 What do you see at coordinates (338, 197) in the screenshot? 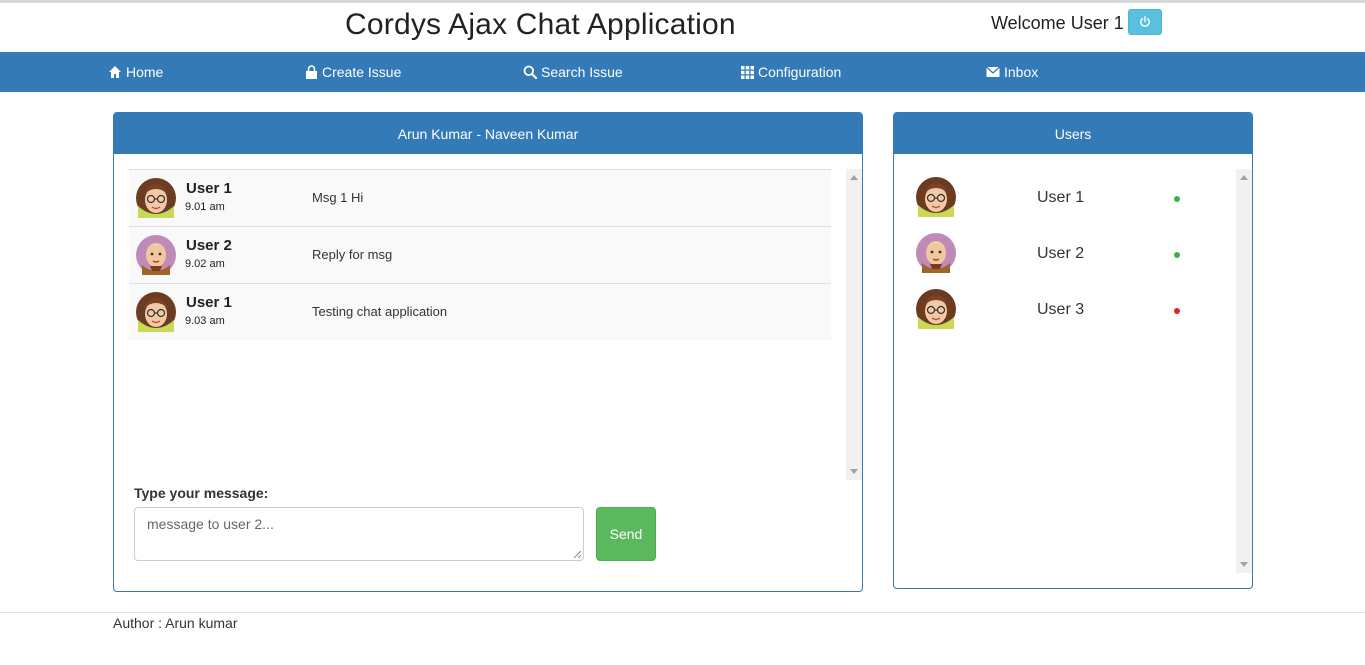
I see `message-text: Msg 1 Hi` at bounding box center [338, 197].